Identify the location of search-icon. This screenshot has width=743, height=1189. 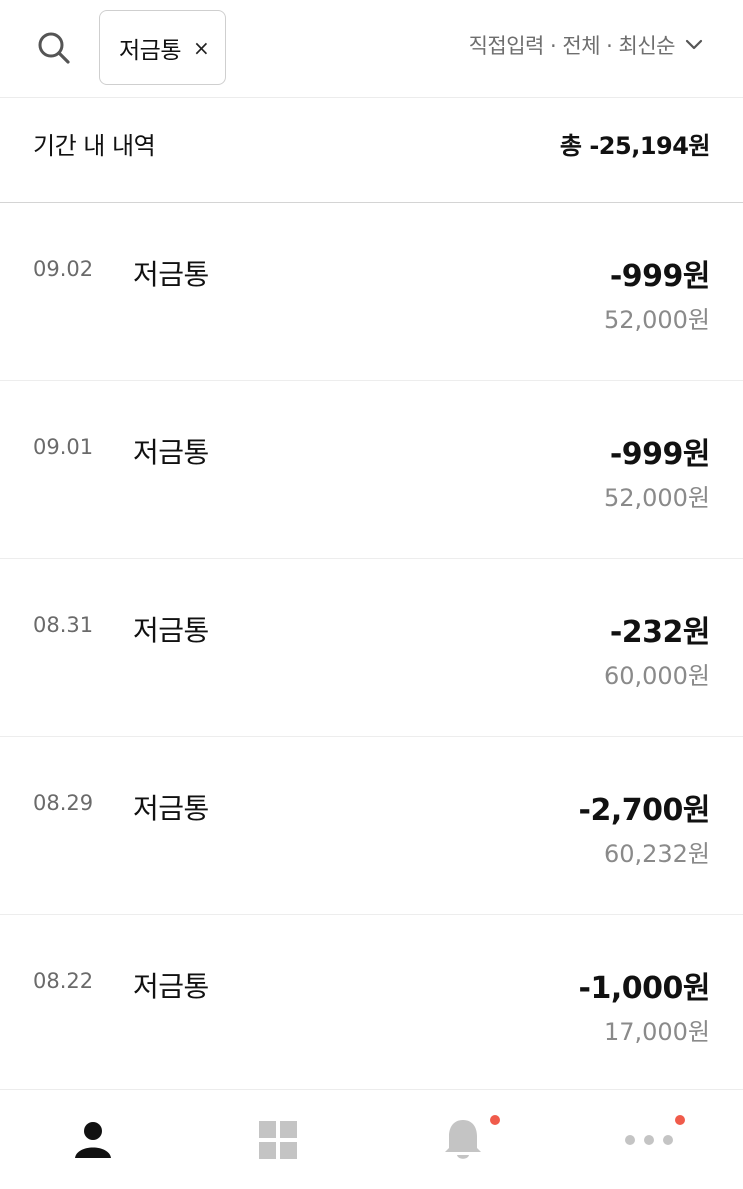
(54, 48).